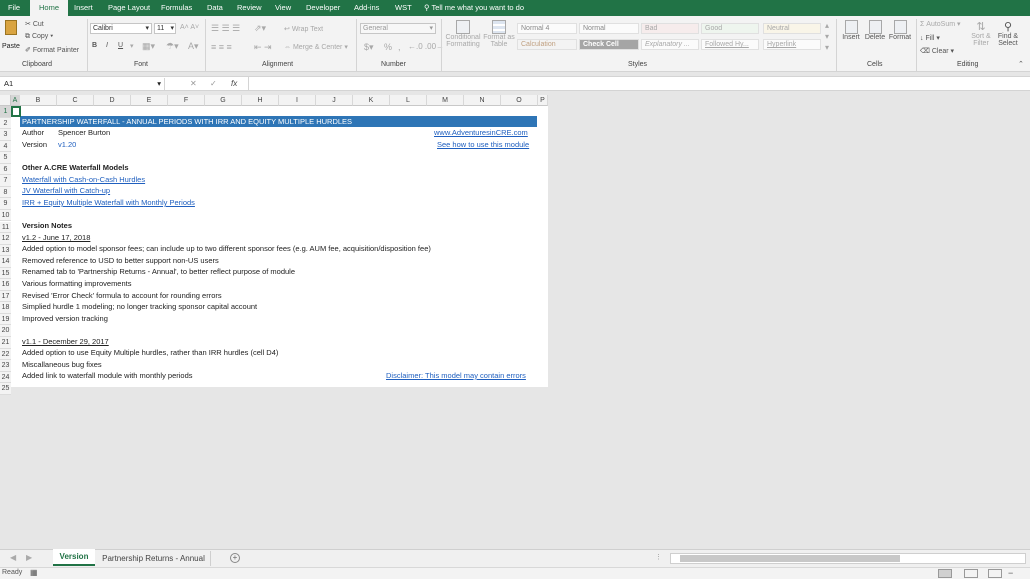  What do you see at coordinates (463, 34) in the screenshot?
I see `conditional-formatting-button: Conditional Formatting` at bounding box center [463, 34].